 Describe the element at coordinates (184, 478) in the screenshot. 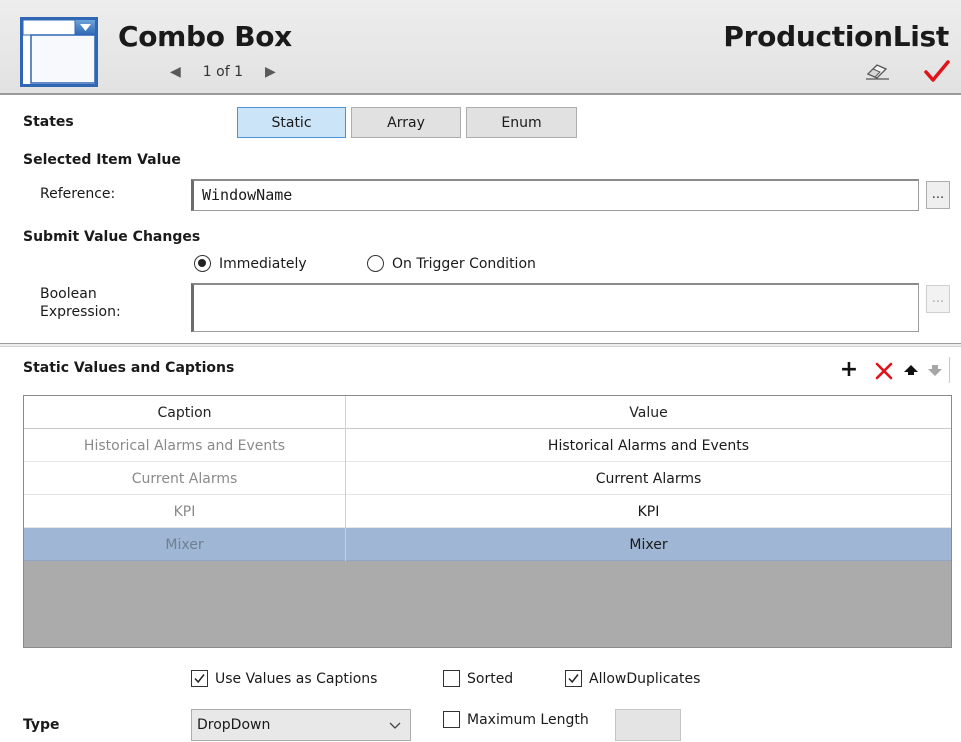

I see `caption-cell: Current Alarms` at that location.